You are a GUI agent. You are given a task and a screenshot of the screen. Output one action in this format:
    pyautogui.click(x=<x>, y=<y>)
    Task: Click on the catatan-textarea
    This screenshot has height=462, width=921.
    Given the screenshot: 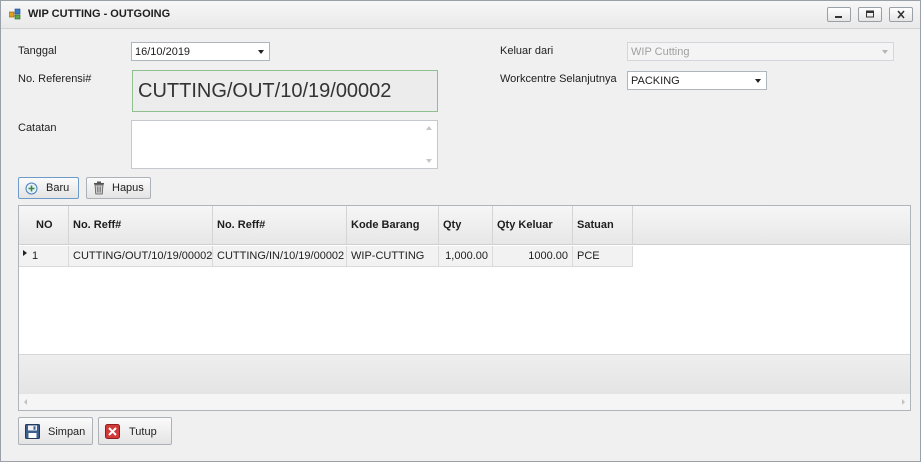 What is the action you would take?
    pyautogui.click(x=284, y=144)
    